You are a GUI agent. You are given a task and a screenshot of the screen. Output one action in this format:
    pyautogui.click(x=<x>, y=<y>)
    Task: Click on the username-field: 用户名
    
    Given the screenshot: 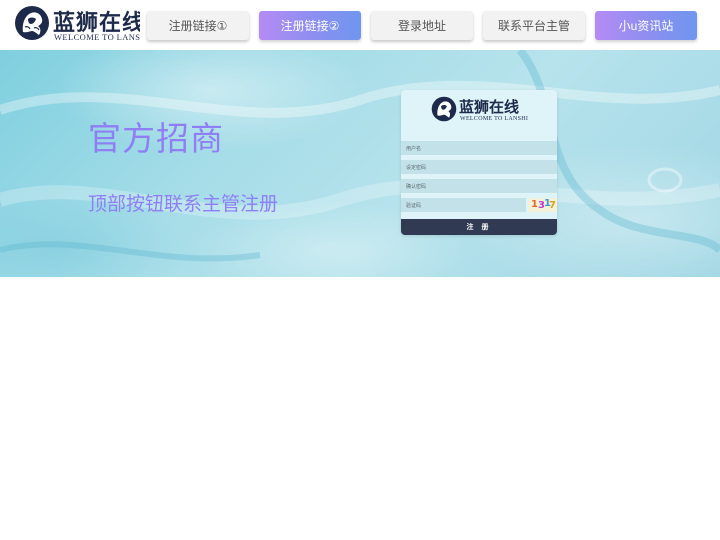 What is the action you would take?
    pyautogui.click(x=479, y=148)
    